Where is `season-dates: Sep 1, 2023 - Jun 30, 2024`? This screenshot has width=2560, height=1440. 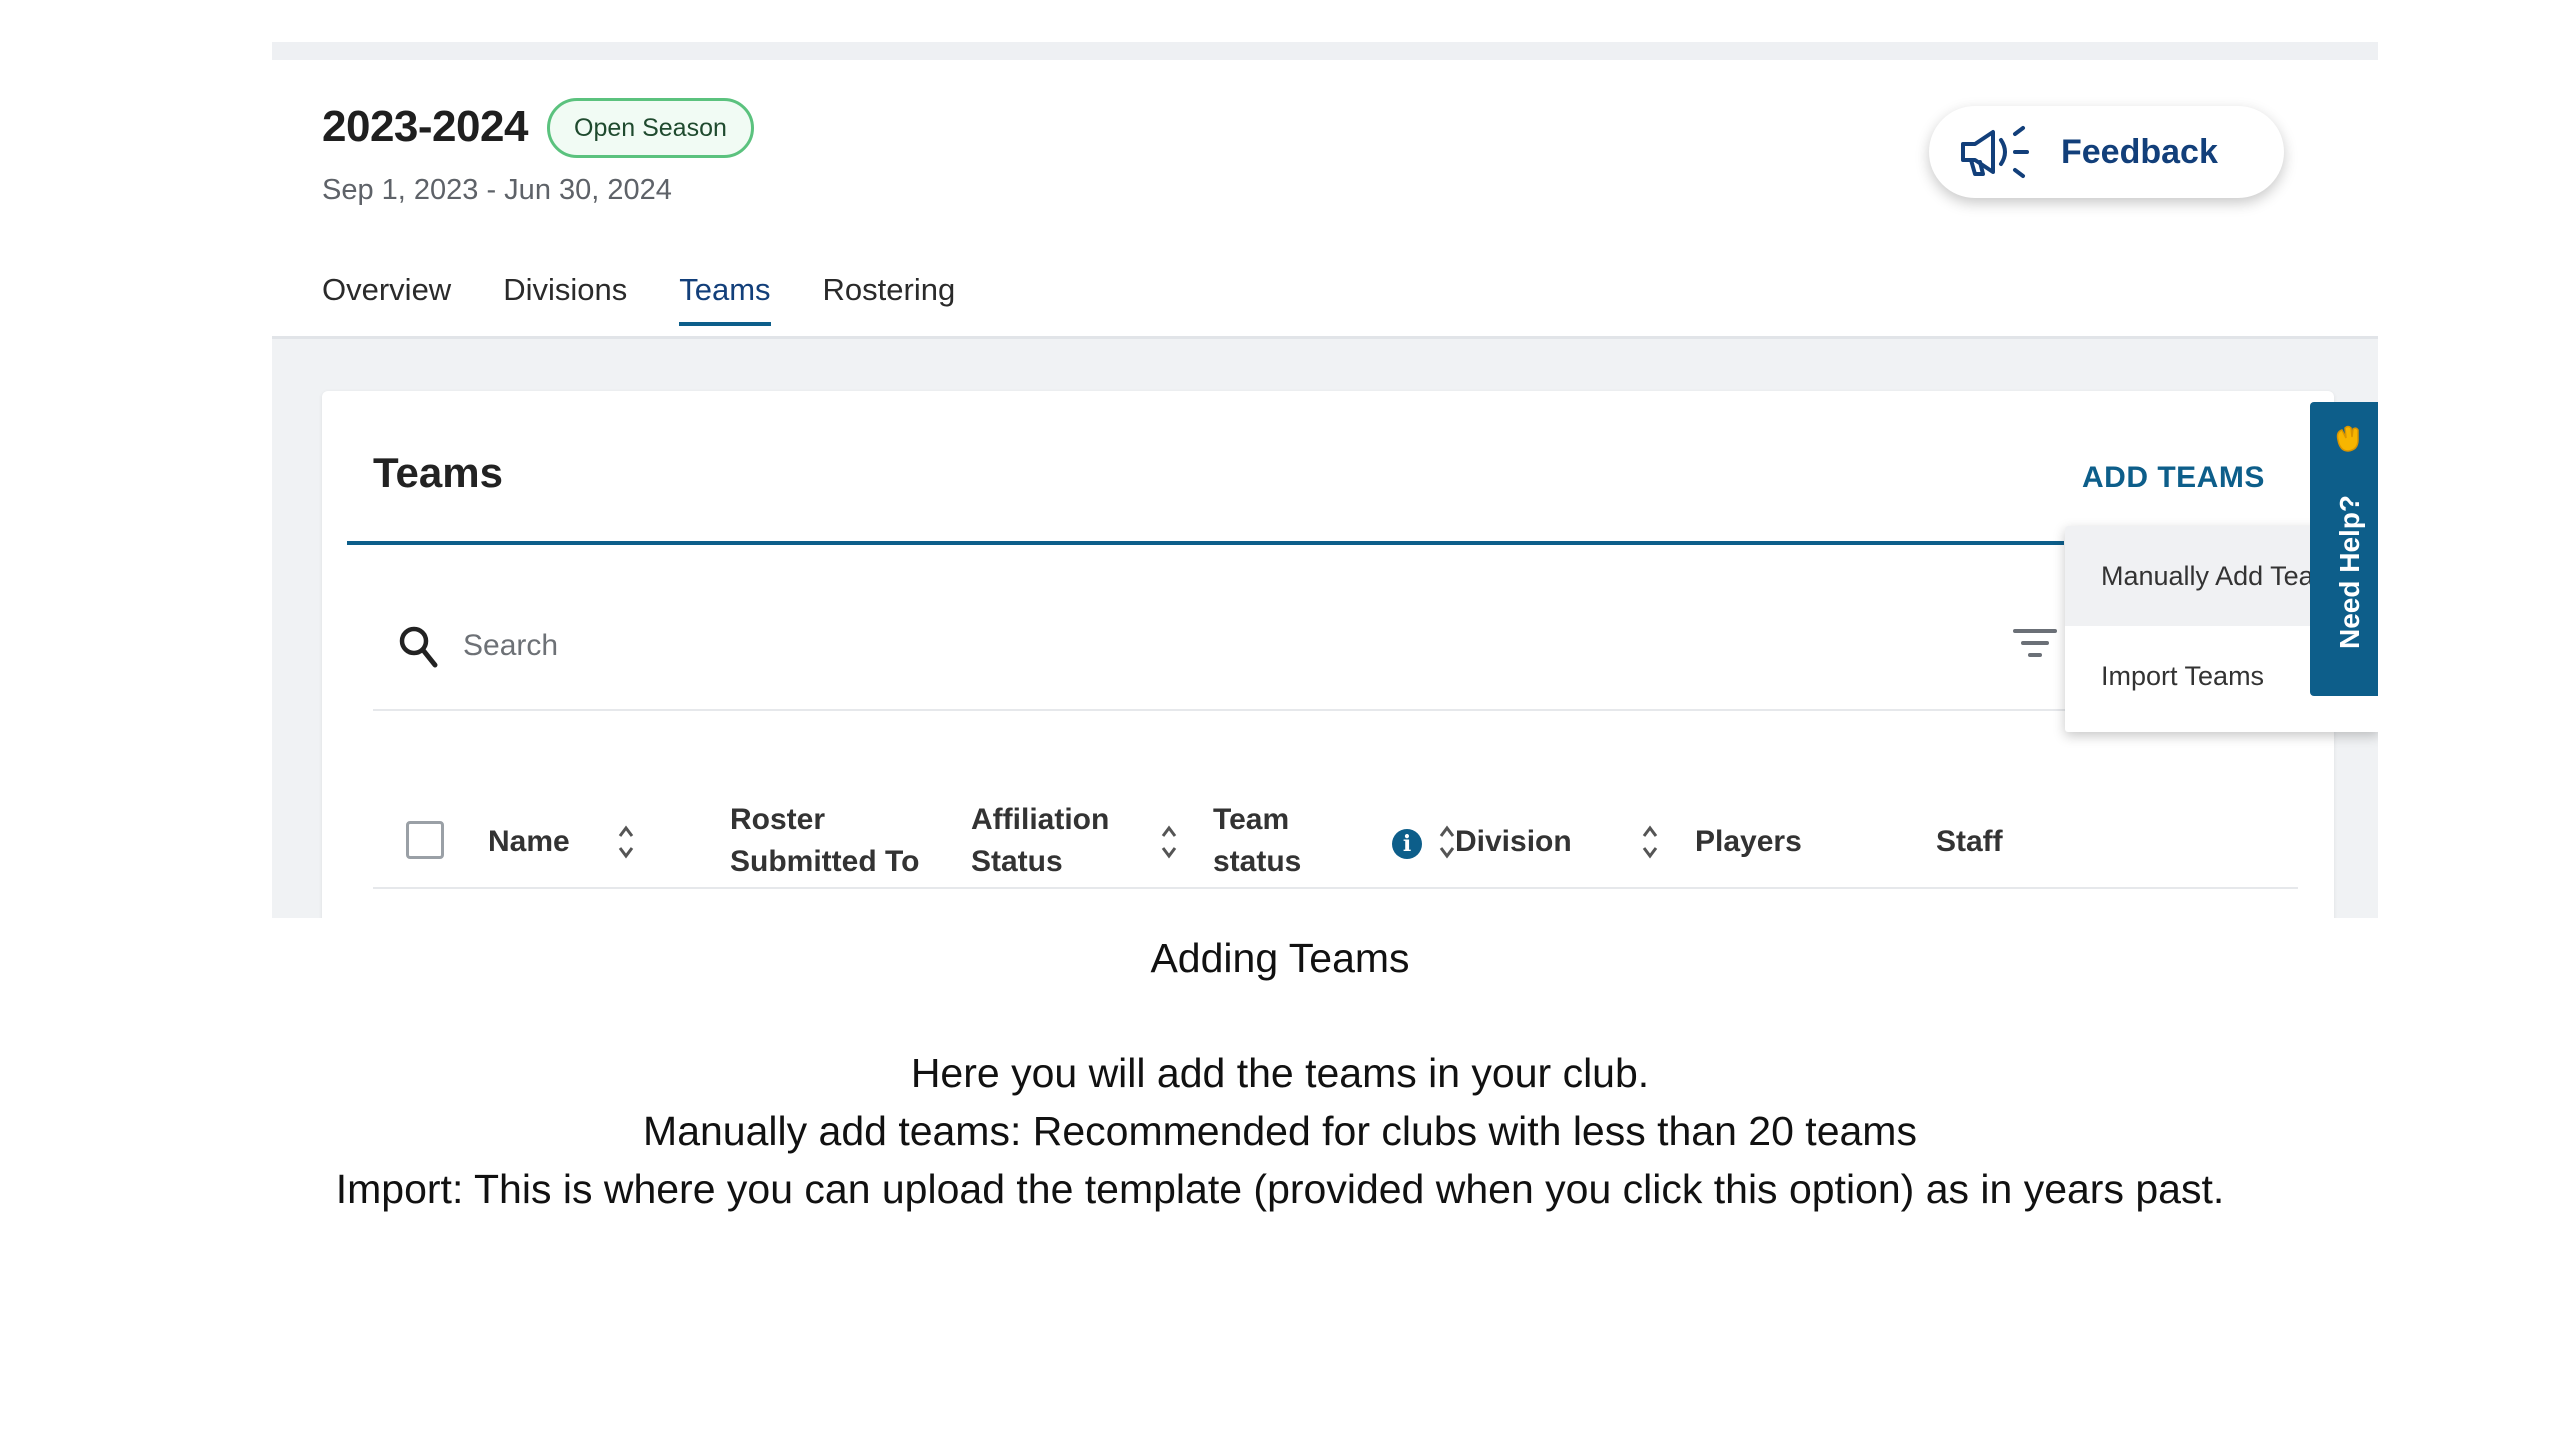
season-dates: Sep 1, 2023 - Jun 30, 2024 is located at coordinates (497, 190).